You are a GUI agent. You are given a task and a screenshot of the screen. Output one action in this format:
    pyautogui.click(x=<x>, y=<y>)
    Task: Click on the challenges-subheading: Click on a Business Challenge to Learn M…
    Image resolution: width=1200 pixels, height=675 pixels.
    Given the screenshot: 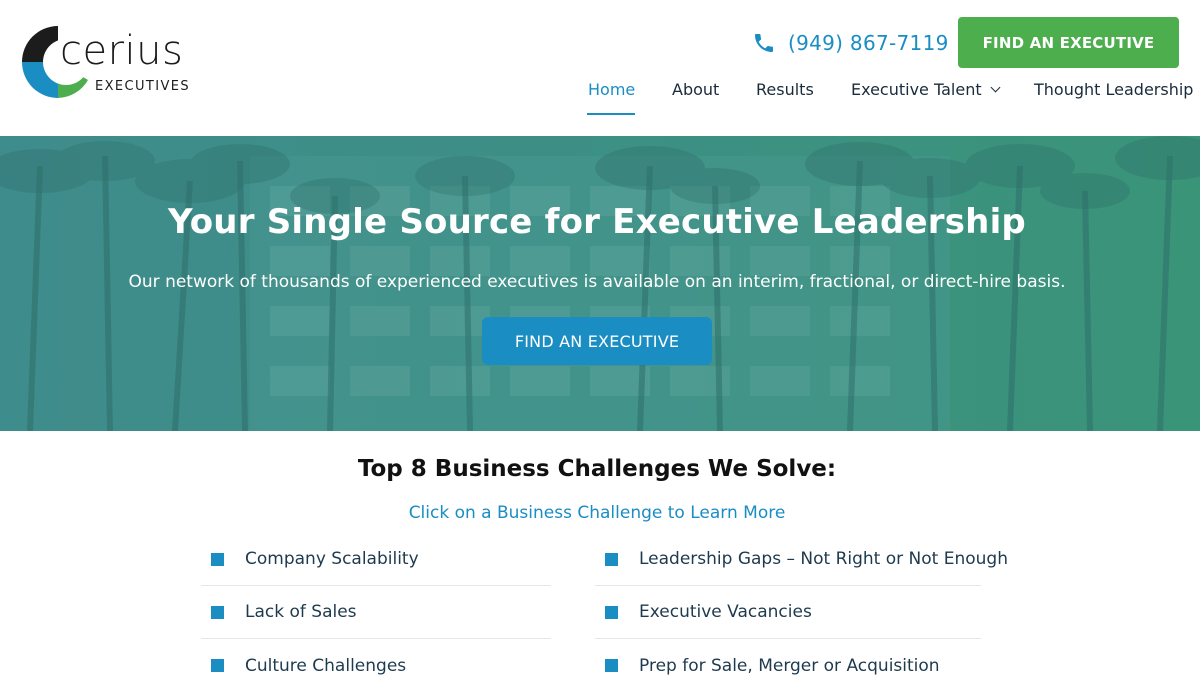 What is the action you would take?
    pyautogui.click(x=597, y=513)
    